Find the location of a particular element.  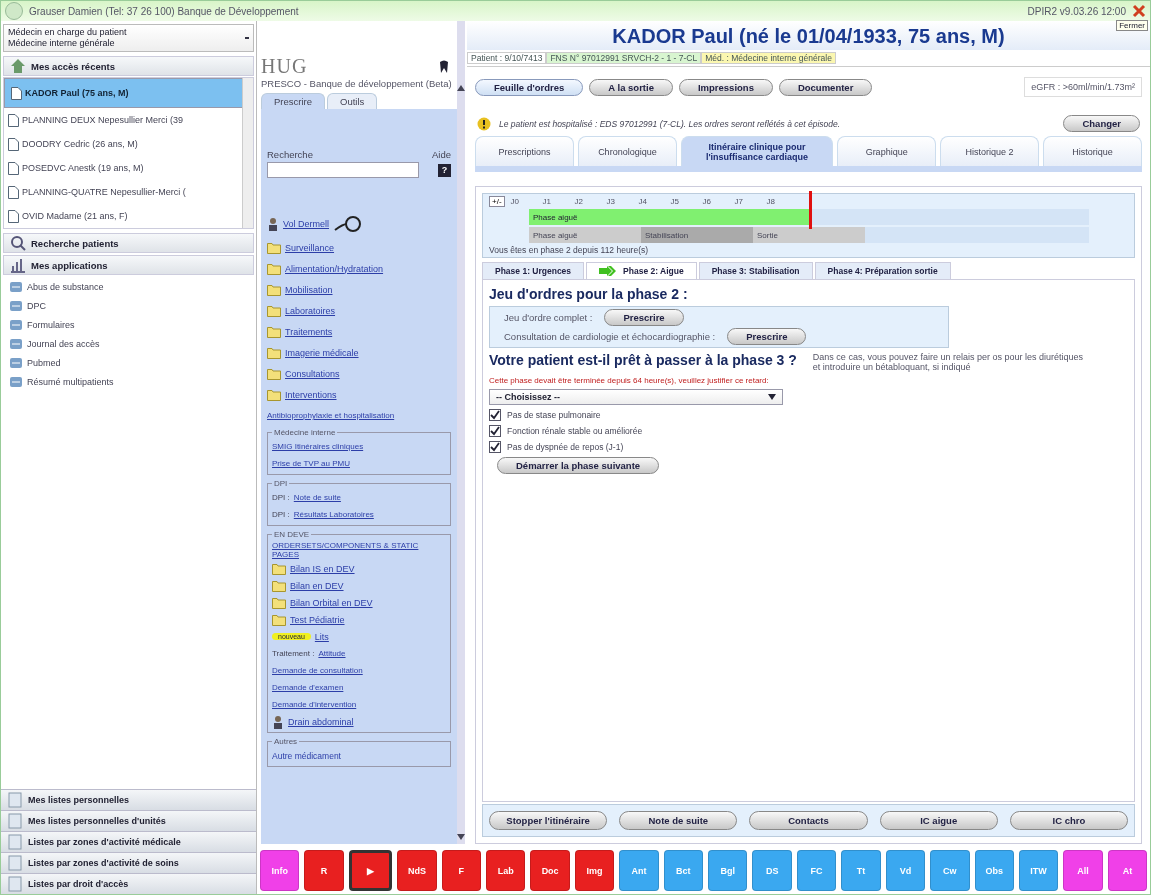

link: Prise de TVP au PMU is located at coordinates (311, 463).